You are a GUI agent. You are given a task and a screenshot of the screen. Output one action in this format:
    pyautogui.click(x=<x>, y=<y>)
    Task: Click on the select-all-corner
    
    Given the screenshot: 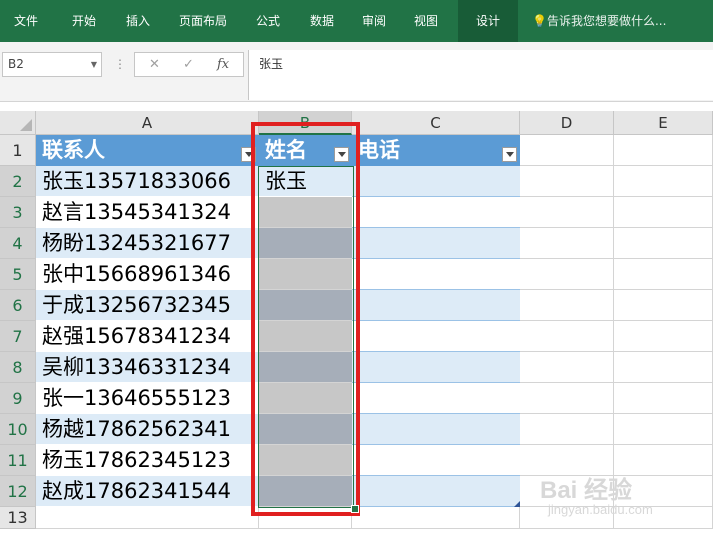 What is the action you would take?
    pyautogui.click(x=18, y=123)
    